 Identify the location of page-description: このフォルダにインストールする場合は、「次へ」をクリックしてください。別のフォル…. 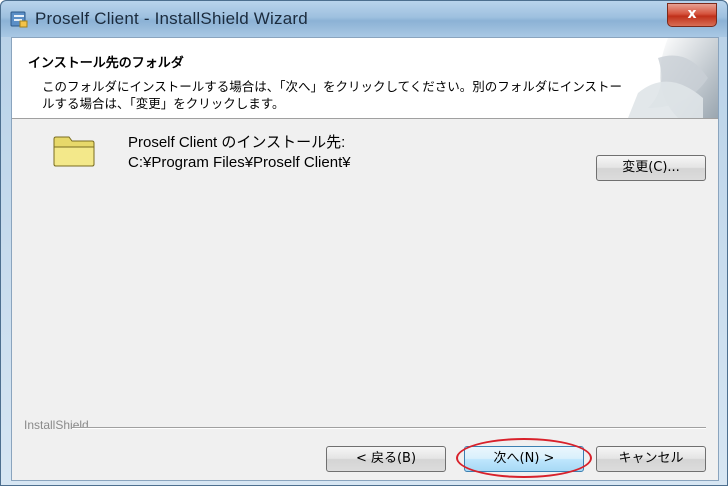
(332, 95).